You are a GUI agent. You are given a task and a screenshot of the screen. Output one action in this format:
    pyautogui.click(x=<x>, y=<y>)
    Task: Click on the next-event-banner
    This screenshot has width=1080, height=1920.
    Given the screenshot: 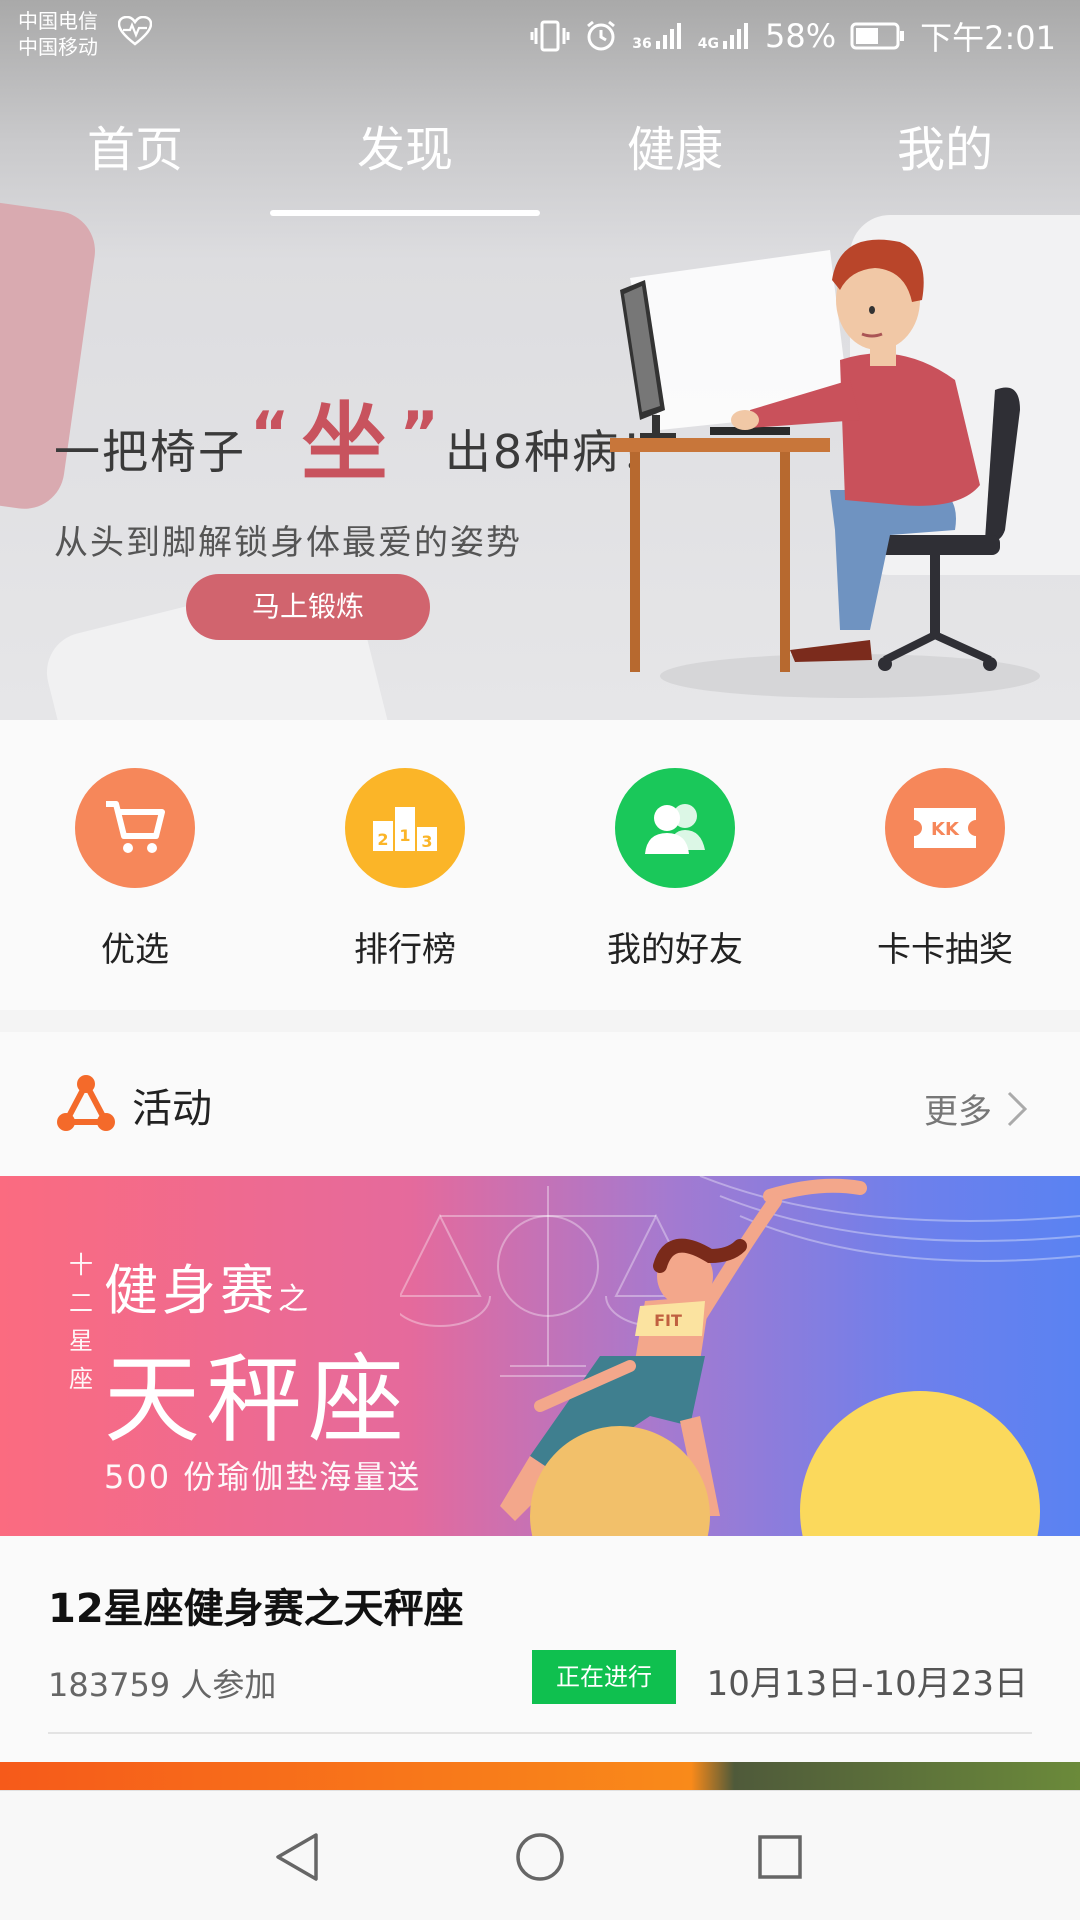 What is the action you would take?
    pyautogui.click(x=540, y=1776)
    